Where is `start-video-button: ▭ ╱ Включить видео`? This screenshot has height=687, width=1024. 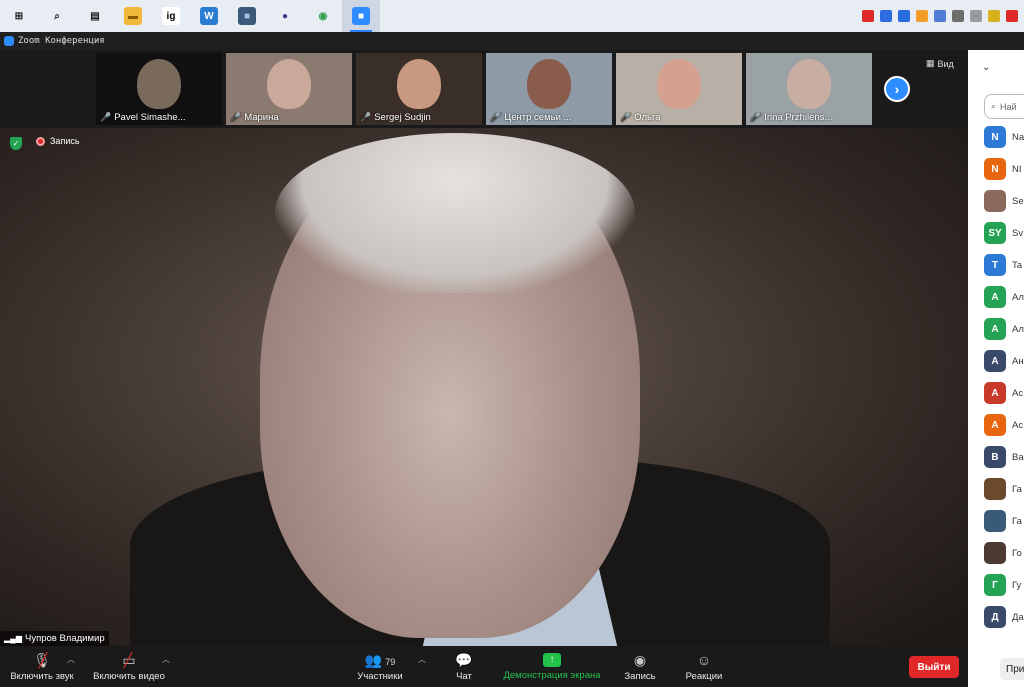 start-video-button: ▭ ╱ Включить видео is located at coordinates (129, 666).